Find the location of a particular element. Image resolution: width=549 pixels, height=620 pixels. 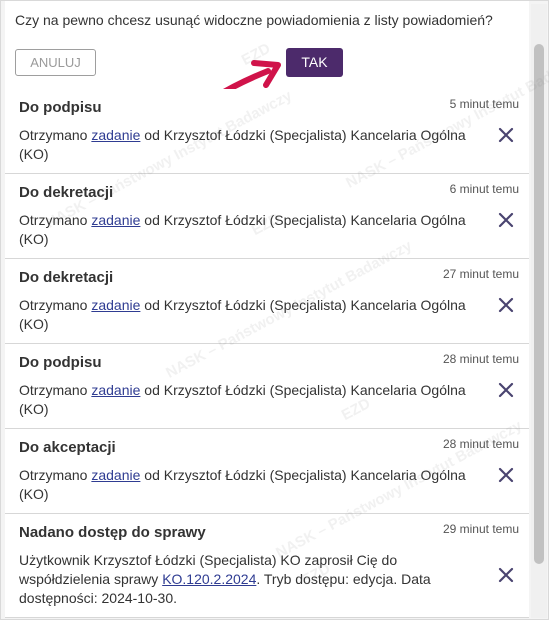

notification-time: 5 minut temu is located at coordinates (484, 104).